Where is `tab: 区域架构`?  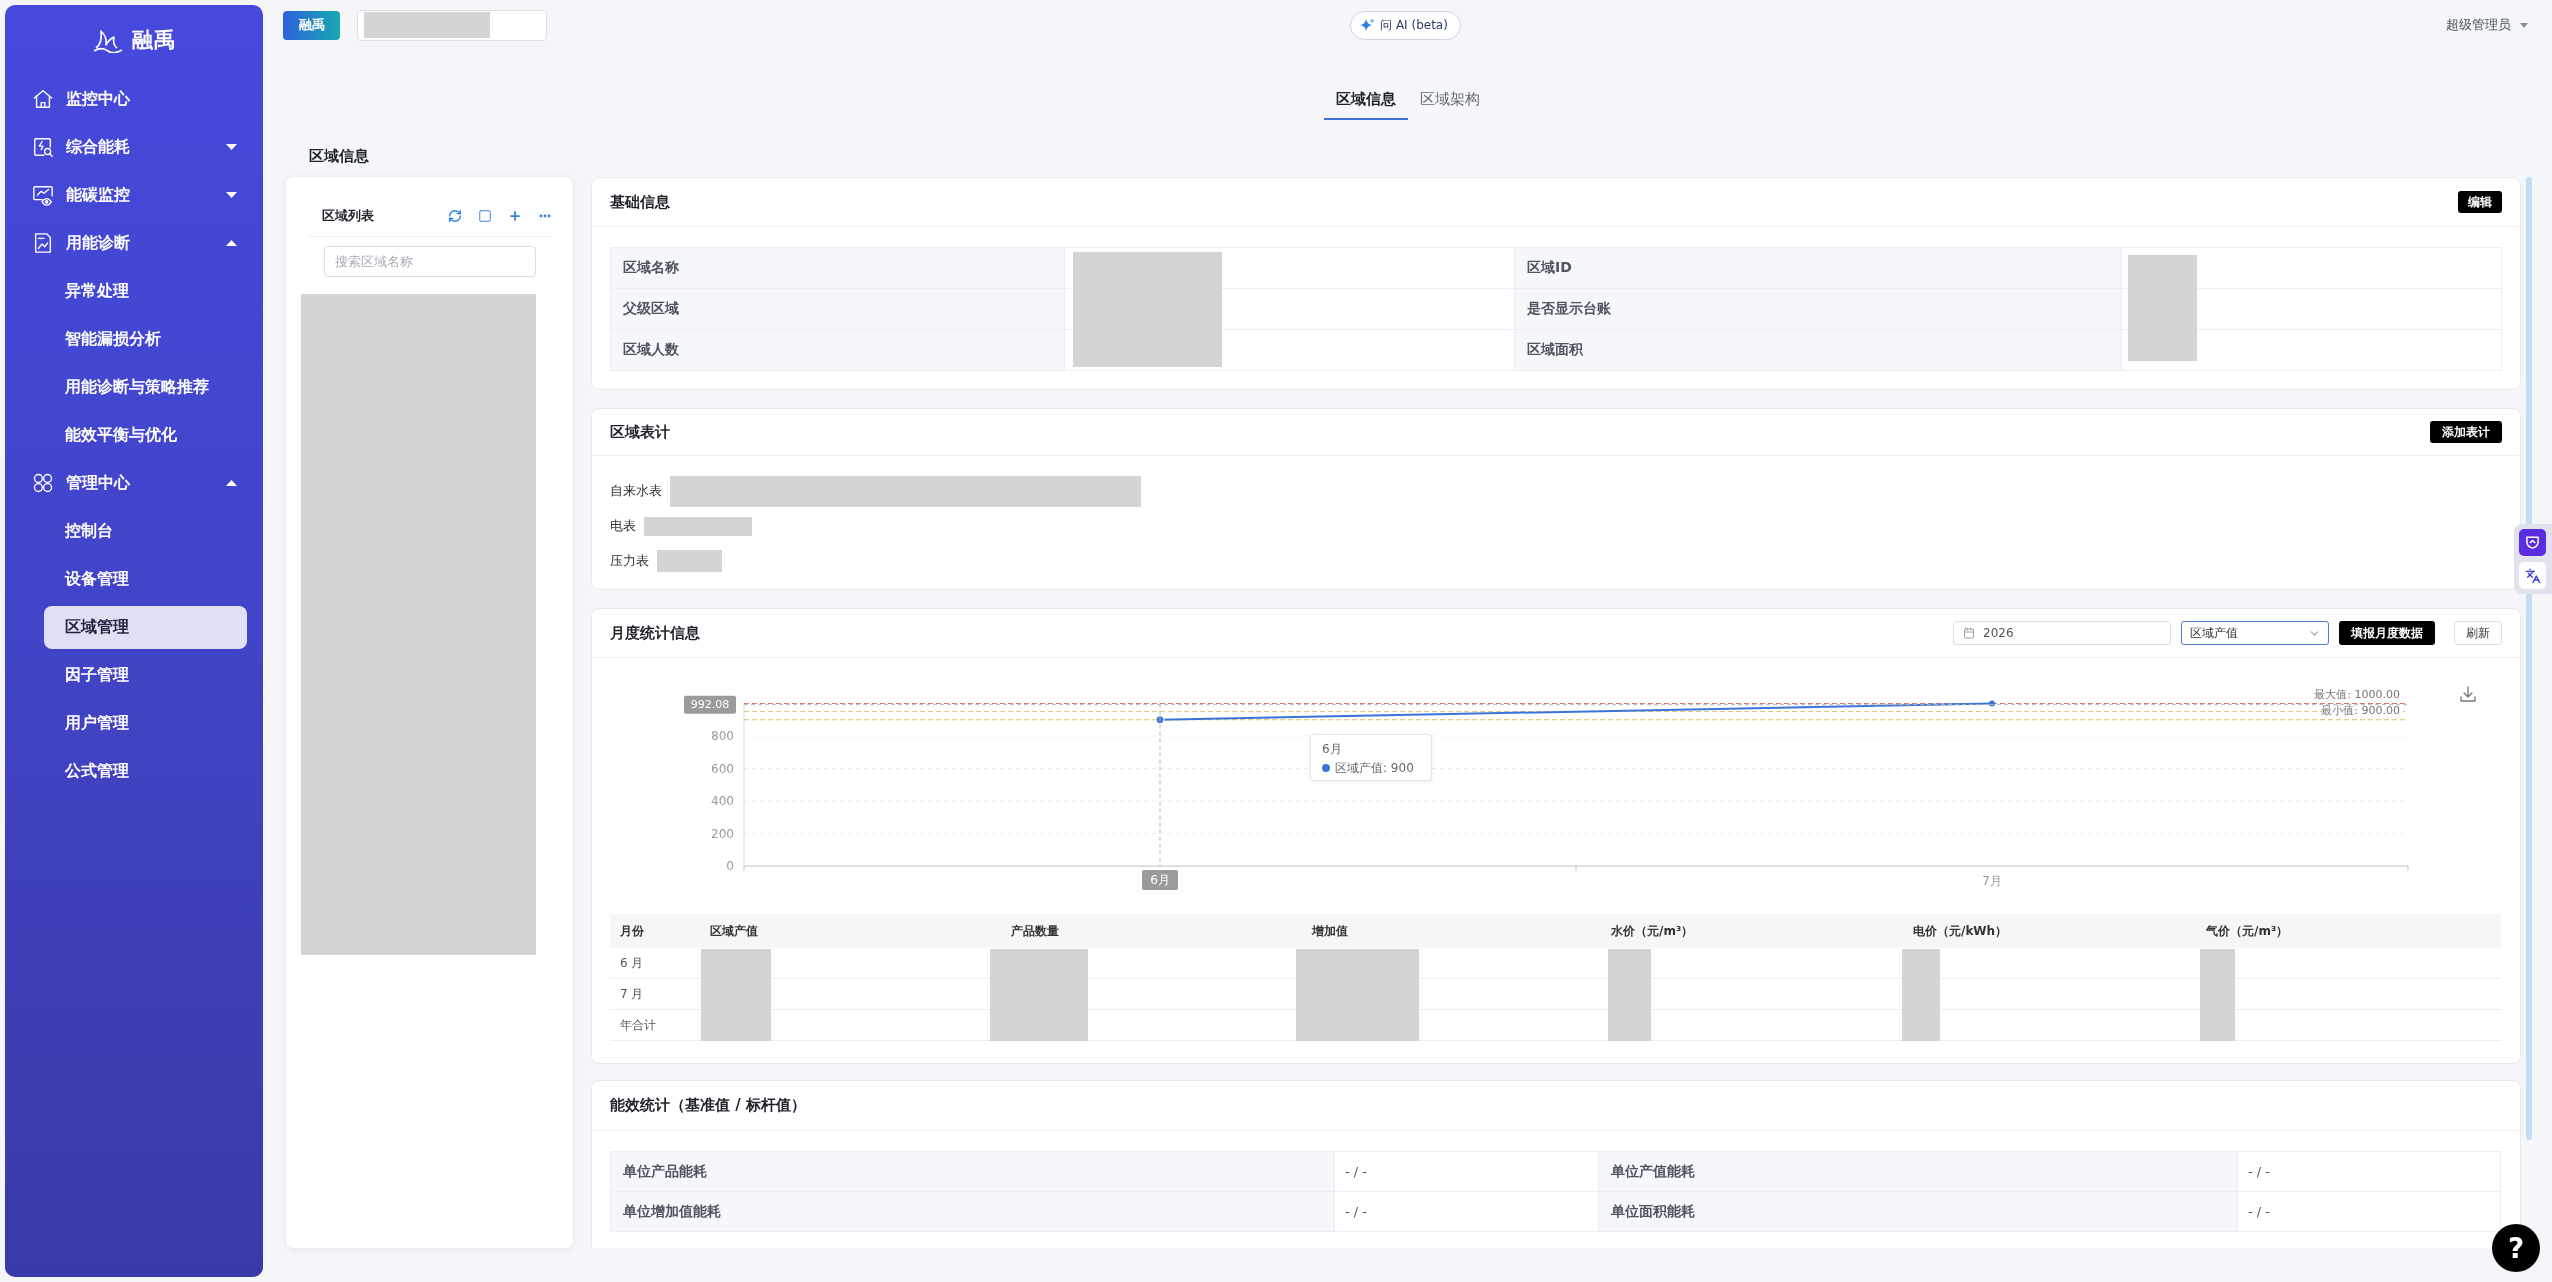
tab: 区域架构 is located at coordinates (1449, 100).